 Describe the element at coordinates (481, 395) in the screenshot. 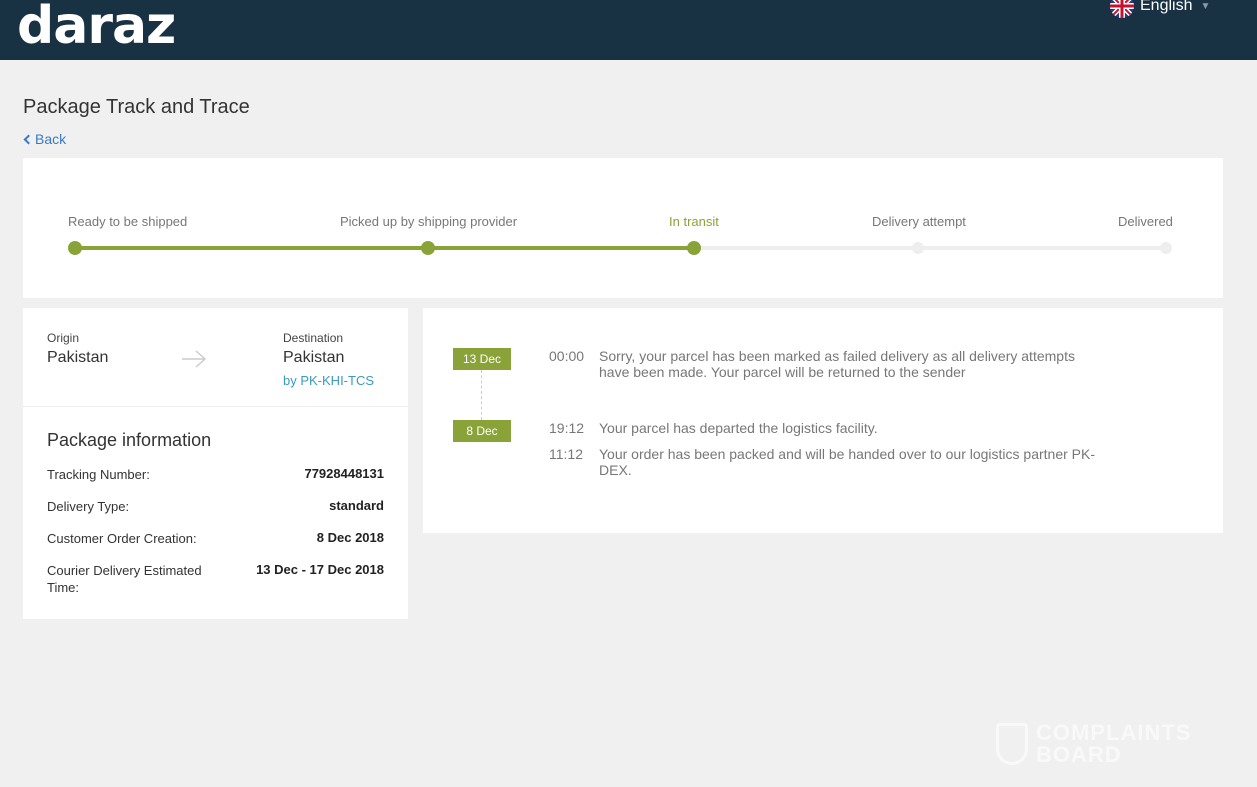

I see `timeline-connector` at that location.